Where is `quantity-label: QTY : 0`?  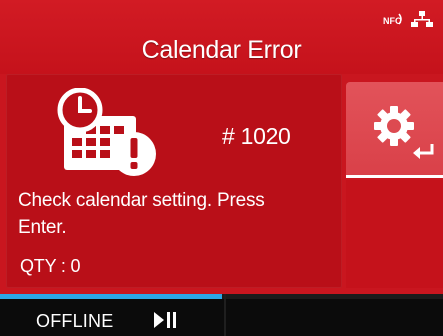
quantity-label: QTY : 0 is located at coordinates (50, 266).